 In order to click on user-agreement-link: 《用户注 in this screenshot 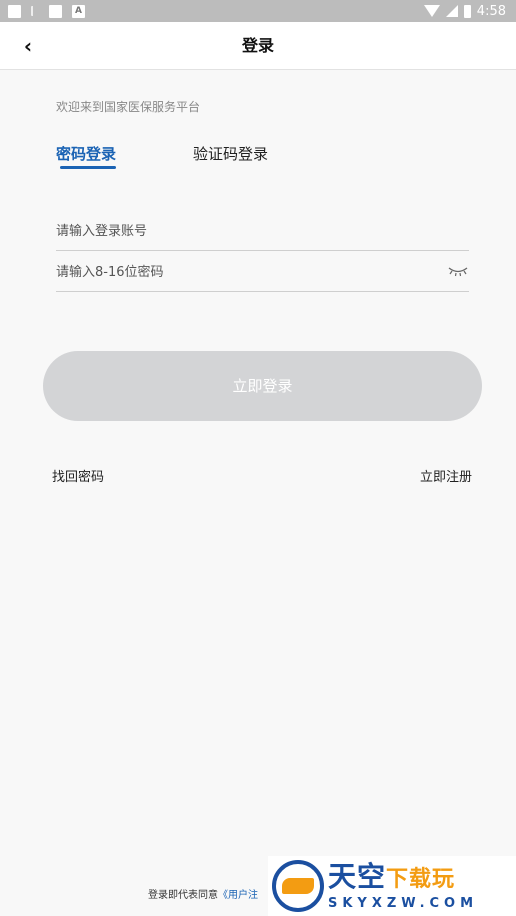, I will do `click(238, 895)`.